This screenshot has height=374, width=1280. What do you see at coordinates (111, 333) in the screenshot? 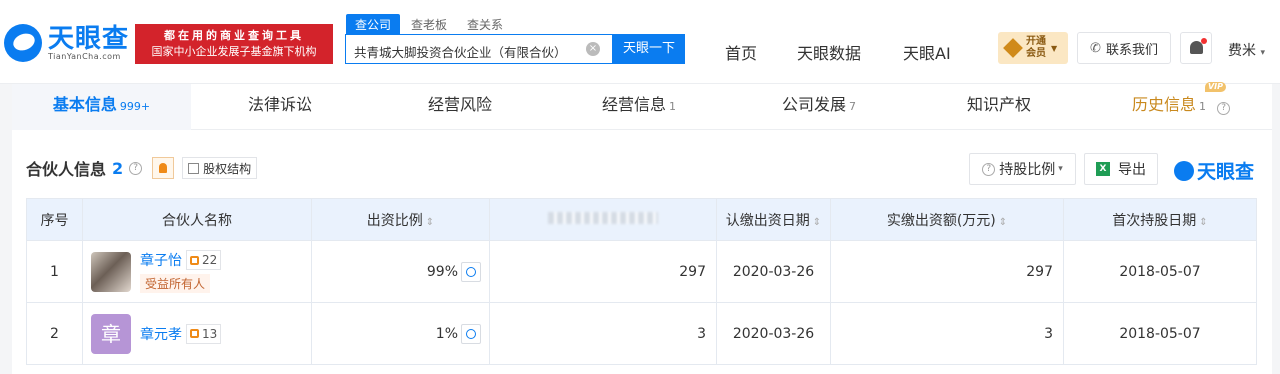
I see `avatar: 章` at bounding box center [111, 333].